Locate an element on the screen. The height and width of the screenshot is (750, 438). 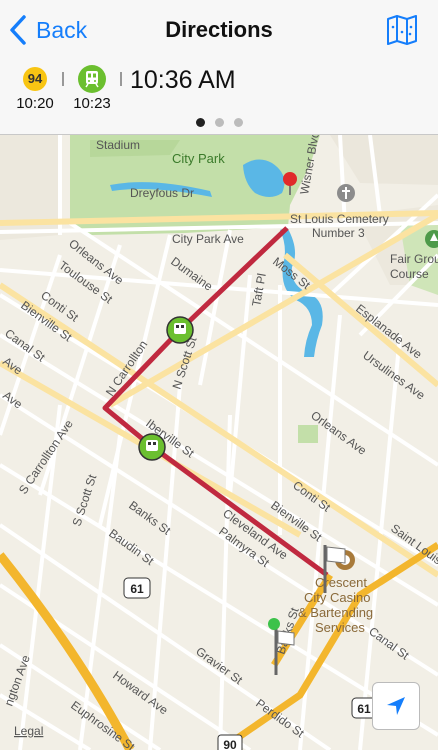
chevron-left-icon is located at coordinates (18, 30).